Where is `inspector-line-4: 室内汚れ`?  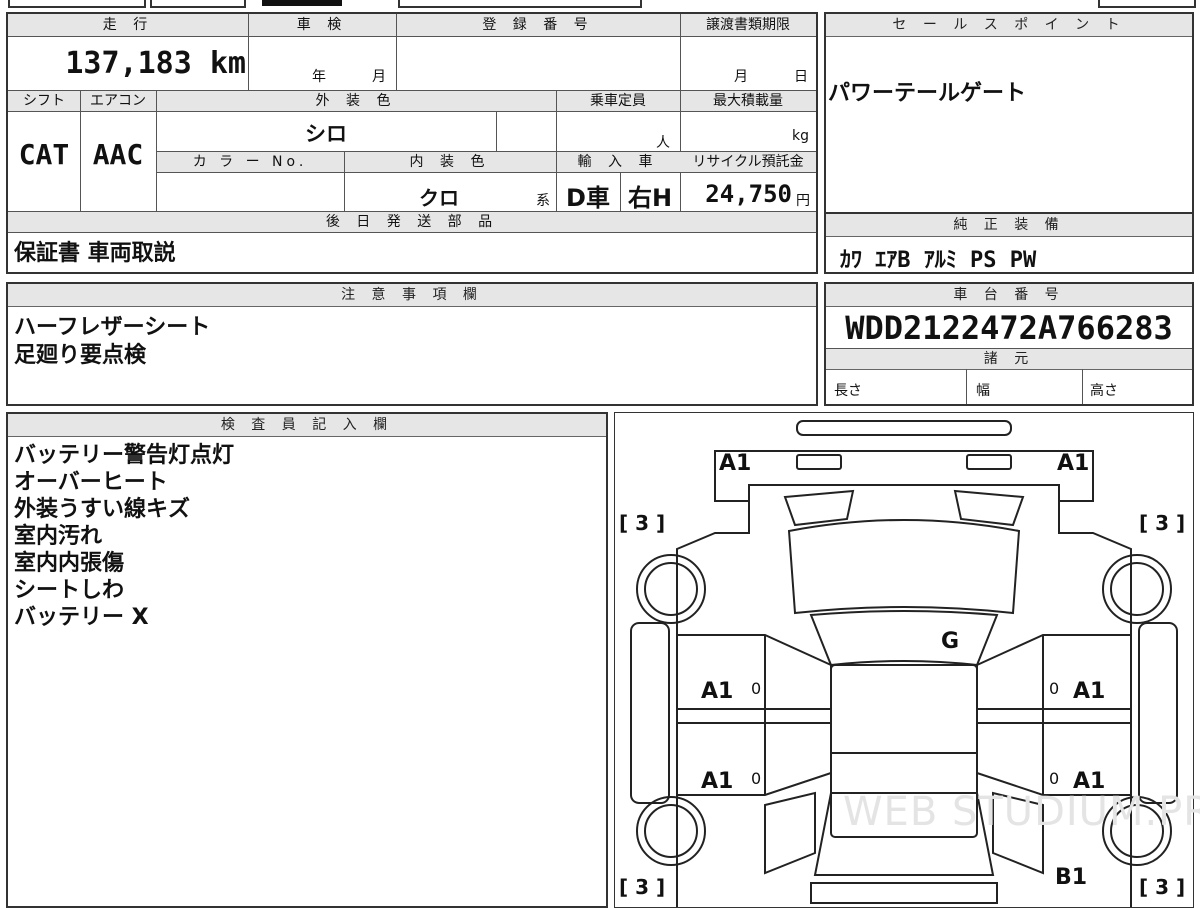
inspector-line-4: 室内汚れ is located at coordinates (58, 536).